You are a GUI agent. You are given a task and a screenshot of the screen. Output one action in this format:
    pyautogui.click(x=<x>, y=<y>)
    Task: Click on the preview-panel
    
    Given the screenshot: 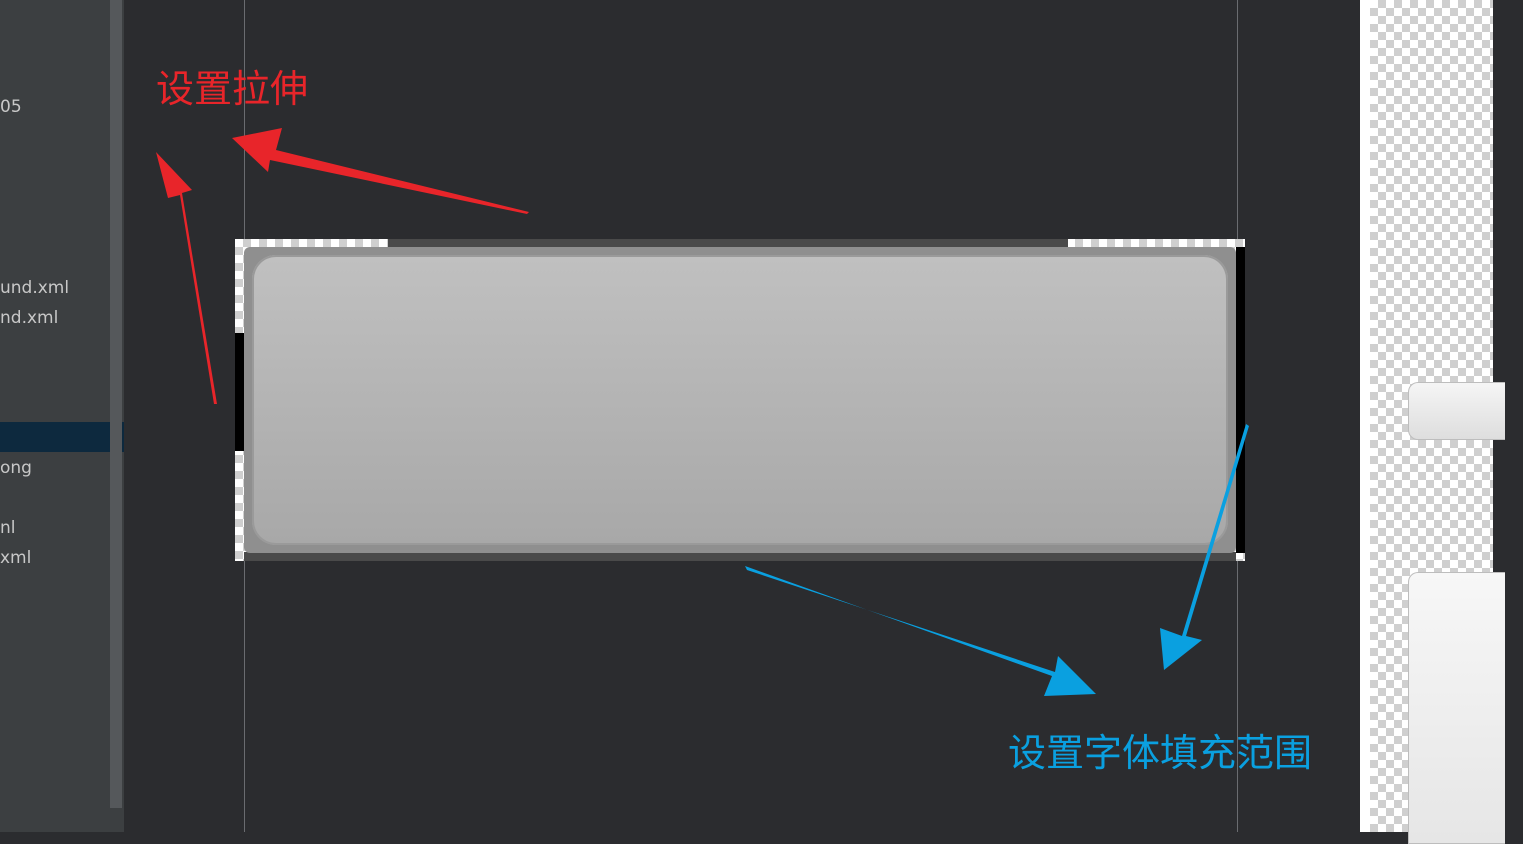 What is the action you would take?
    pyautogui.click(x=1441, y=422)
    